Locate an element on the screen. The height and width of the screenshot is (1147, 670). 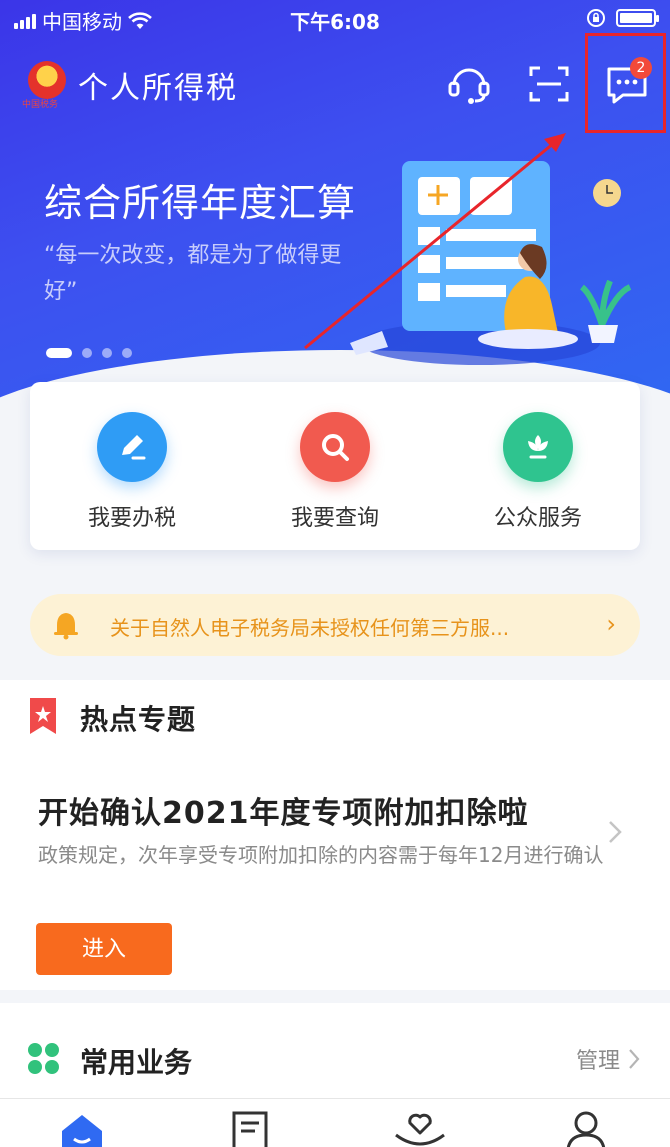
manage-button: 管理 is located at coordinates (608, 1059).